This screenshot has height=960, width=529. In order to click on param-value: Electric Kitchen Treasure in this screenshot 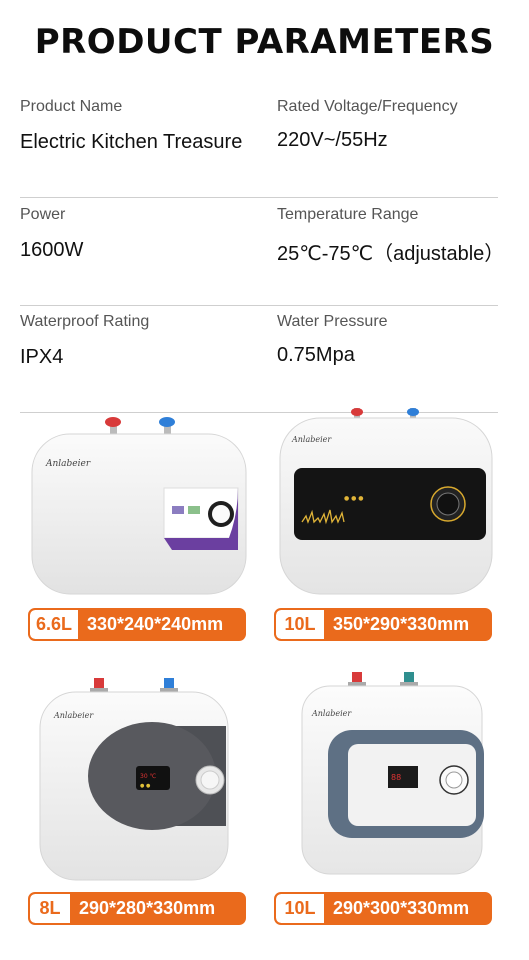, I will do `click(131, 142)`.